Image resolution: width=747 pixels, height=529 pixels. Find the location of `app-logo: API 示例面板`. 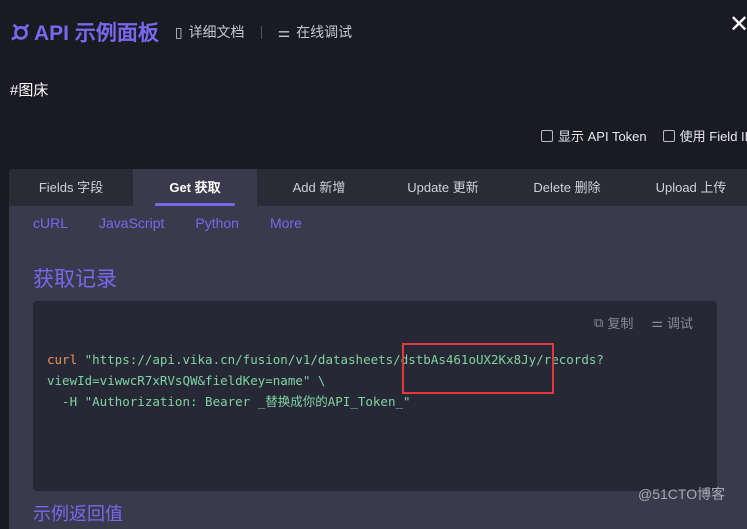

app-logo: API 示例面板 is located at coordinates (84, 32).